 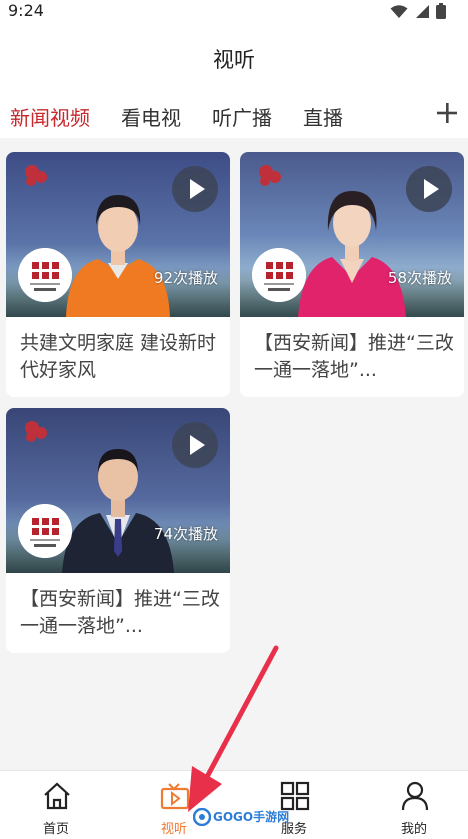 What do you see at coordinates (399, 11) in the screenshot?
I see `wifi-icon` at bounding box center [399, 11].